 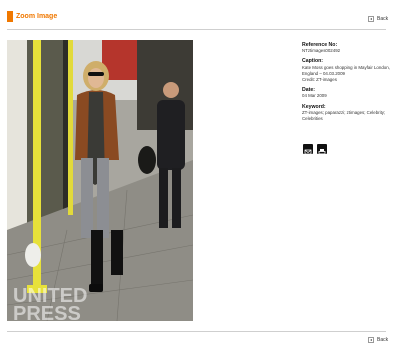 What do you see at coordinates (322, 150) in the screenshot?
I see `print-icon` at bounding box center [322, 150].